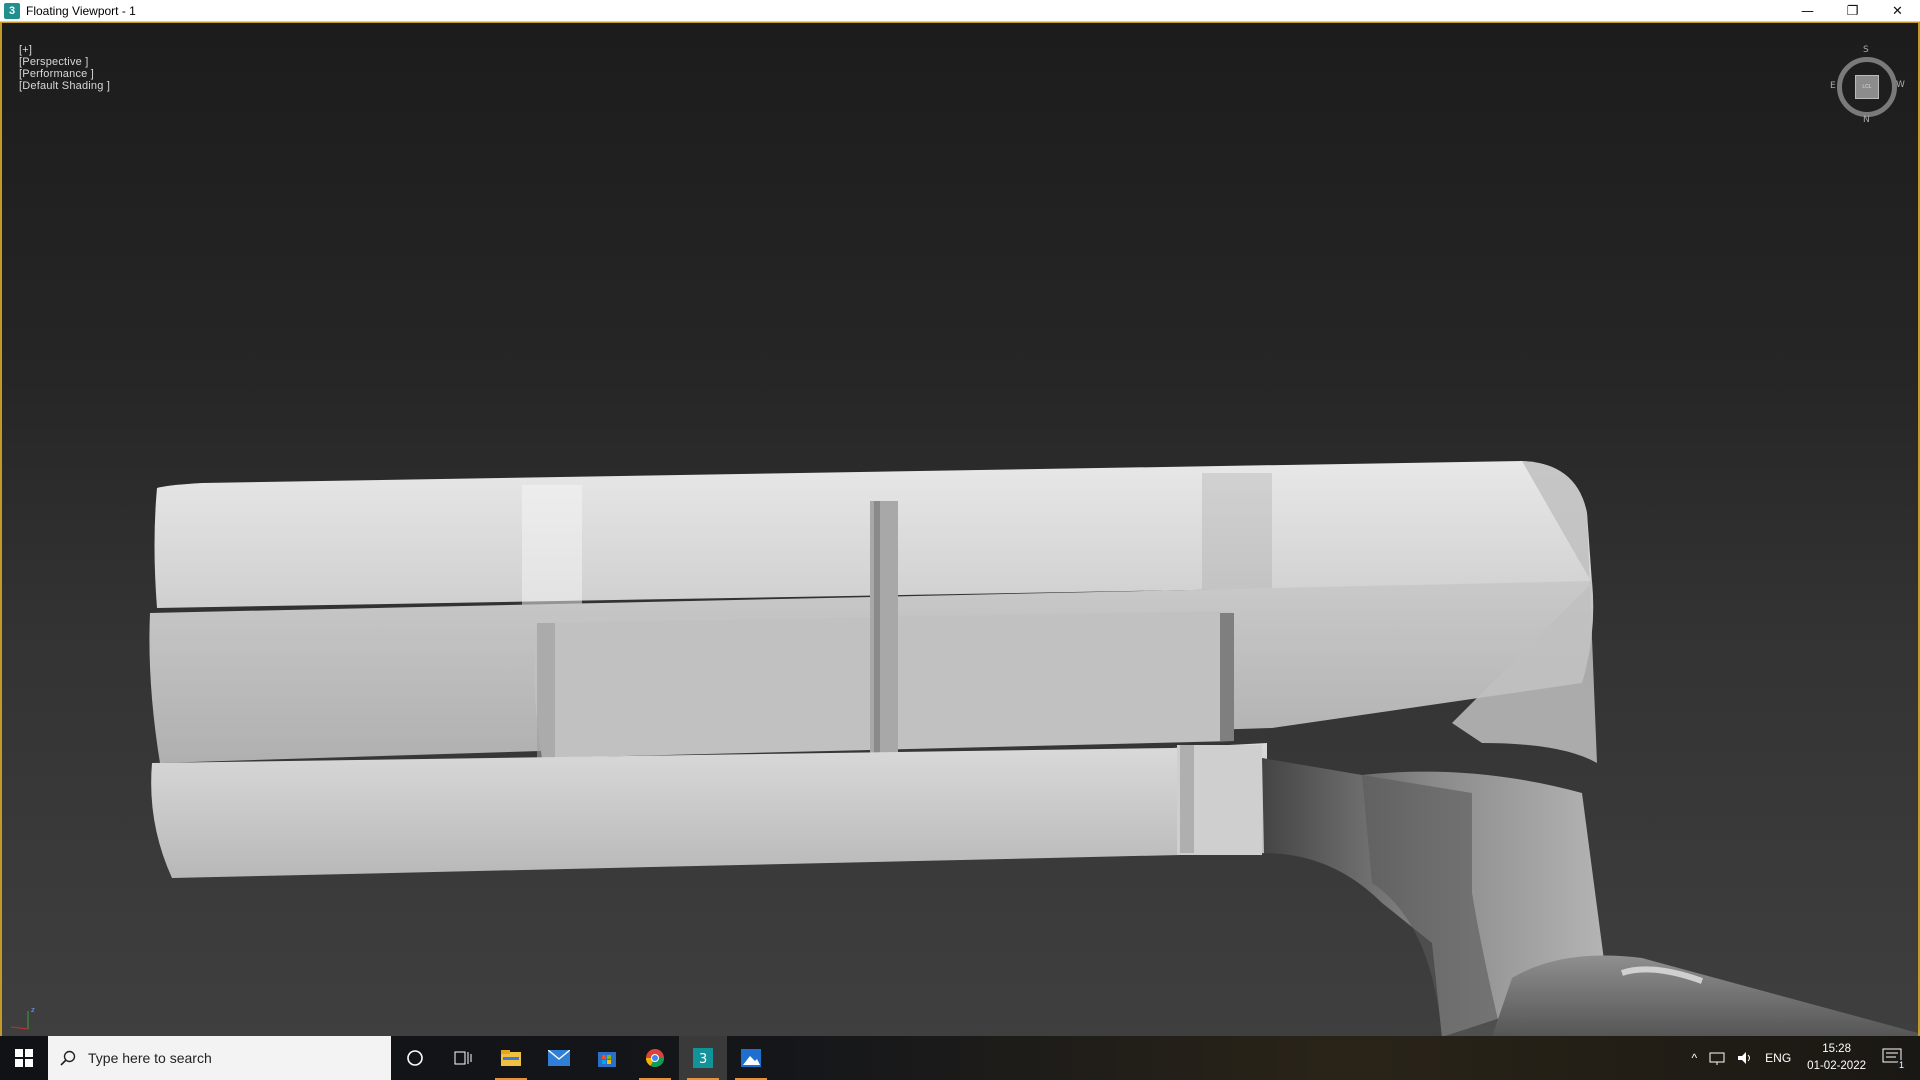  I want to click on taskbar-search-box: Type here to search, so click(219, 1058).